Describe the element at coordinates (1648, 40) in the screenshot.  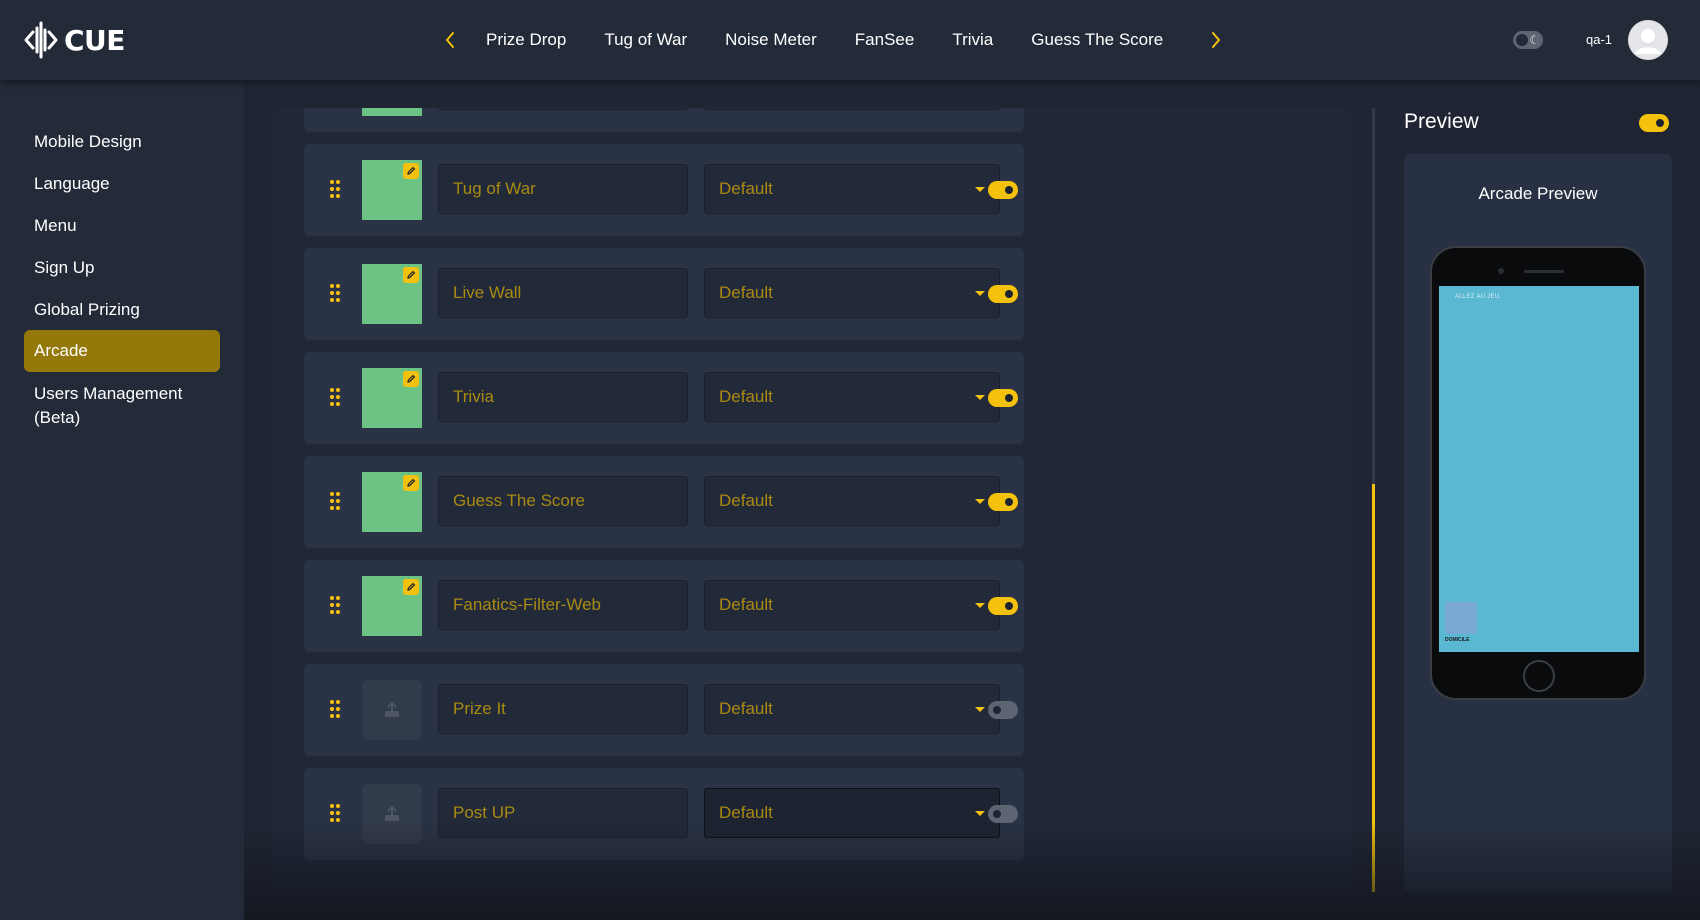
I see `user-avatar-icon` at that location.